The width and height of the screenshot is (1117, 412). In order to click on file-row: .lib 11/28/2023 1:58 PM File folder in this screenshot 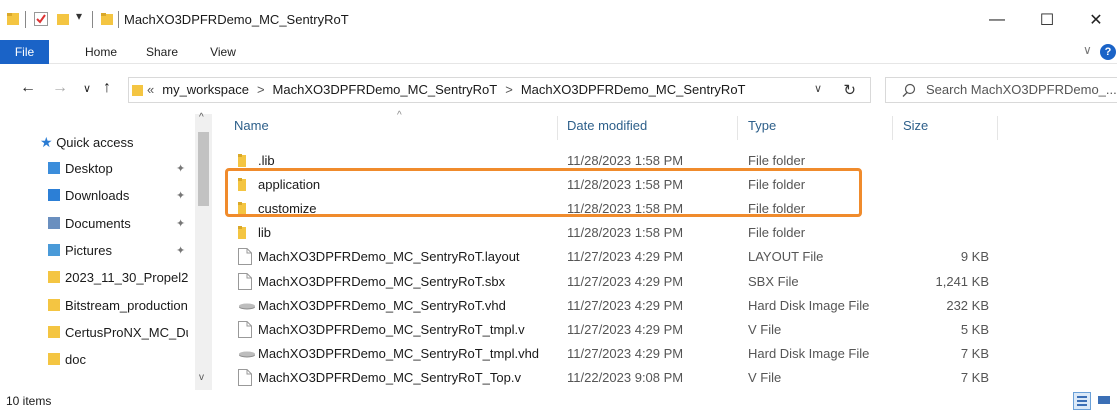, I will do `click(666, 160)`.